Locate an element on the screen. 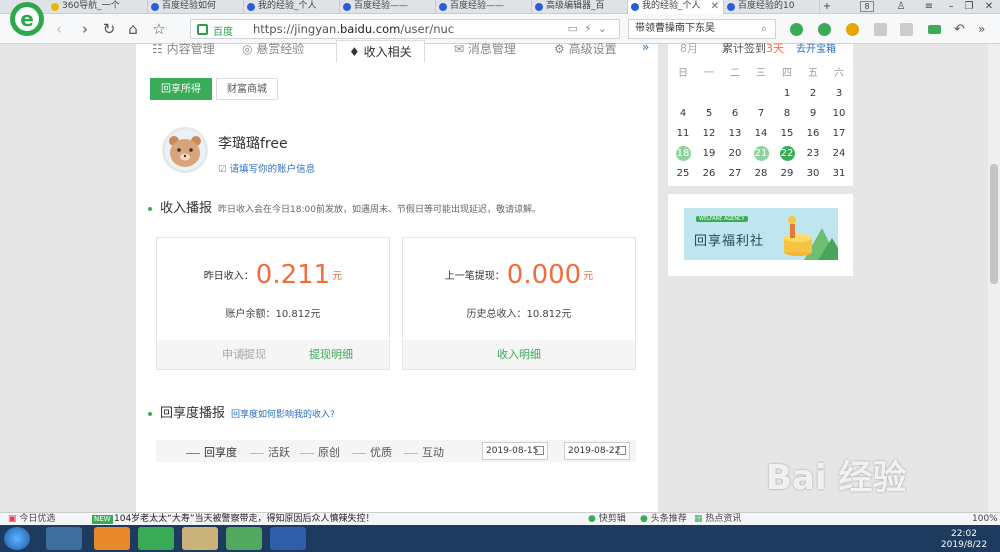 The width and height of the screenshot is (1000, 552). forward-icon: › is located at coordinates (85, 29).